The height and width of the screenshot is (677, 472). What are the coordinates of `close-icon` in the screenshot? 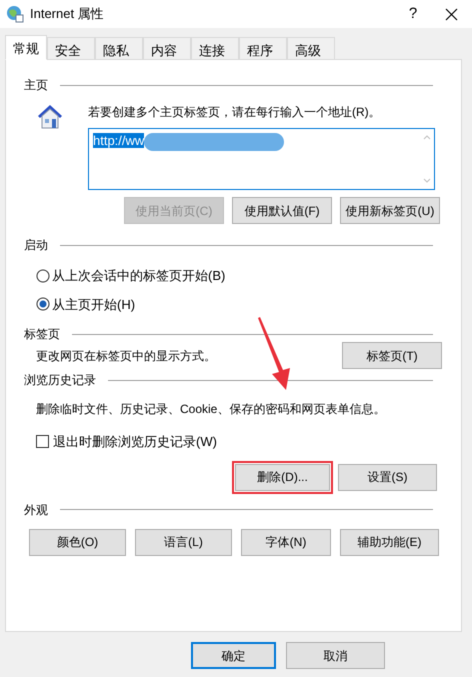 It's located at (451, 14).